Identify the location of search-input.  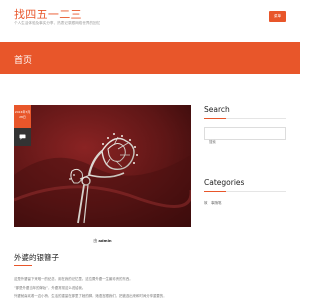
(245, 142).